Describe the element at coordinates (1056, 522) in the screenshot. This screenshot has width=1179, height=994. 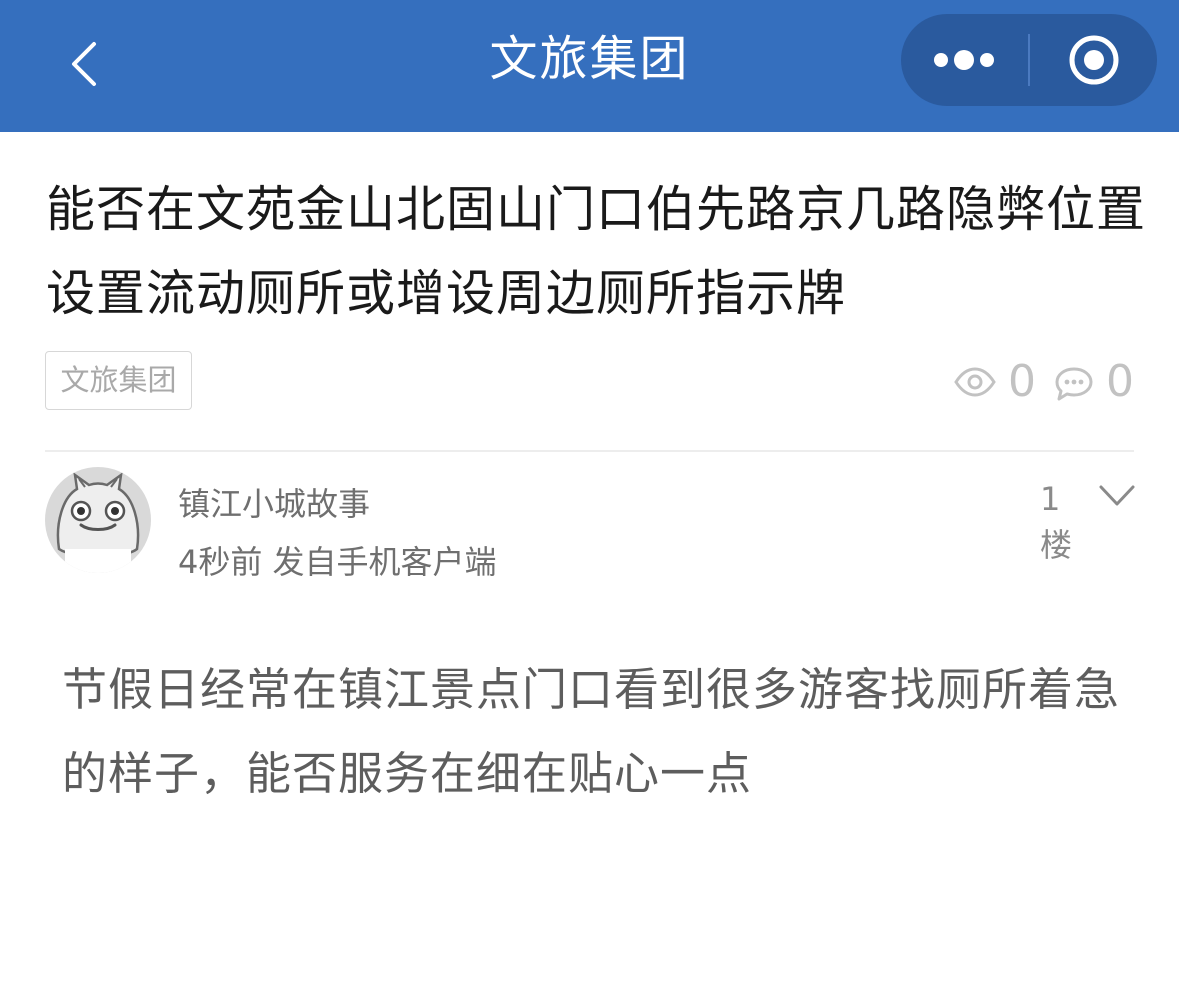
I see `floor-label: 1楼` at that location.